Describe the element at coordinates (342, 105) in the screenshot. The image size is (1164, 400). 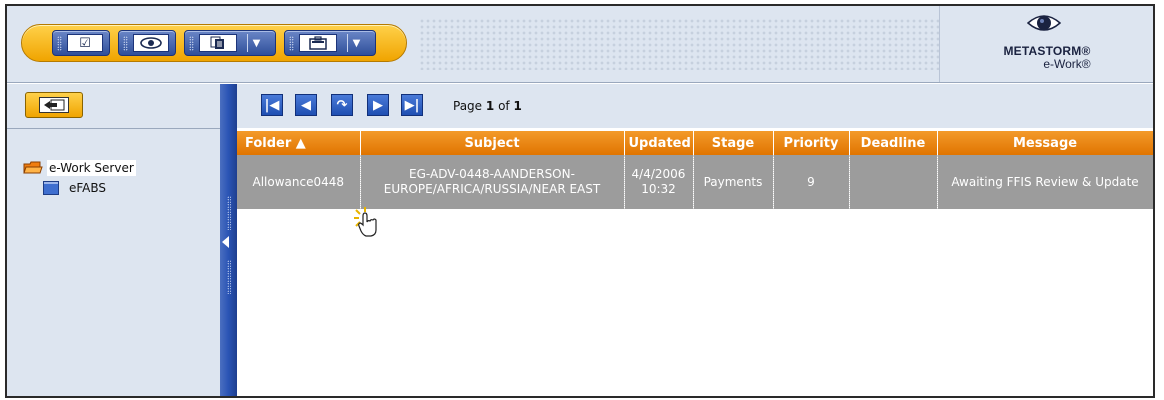
I see `refresh-icon: ↷` at that location.